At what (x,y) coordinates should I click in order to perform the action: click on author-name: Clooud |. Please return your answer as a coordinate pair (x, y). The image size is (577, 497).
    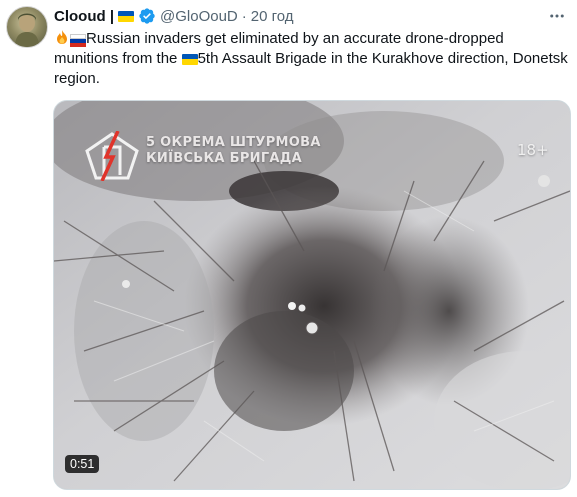
    Looking at the image, I should click on (84, 16).